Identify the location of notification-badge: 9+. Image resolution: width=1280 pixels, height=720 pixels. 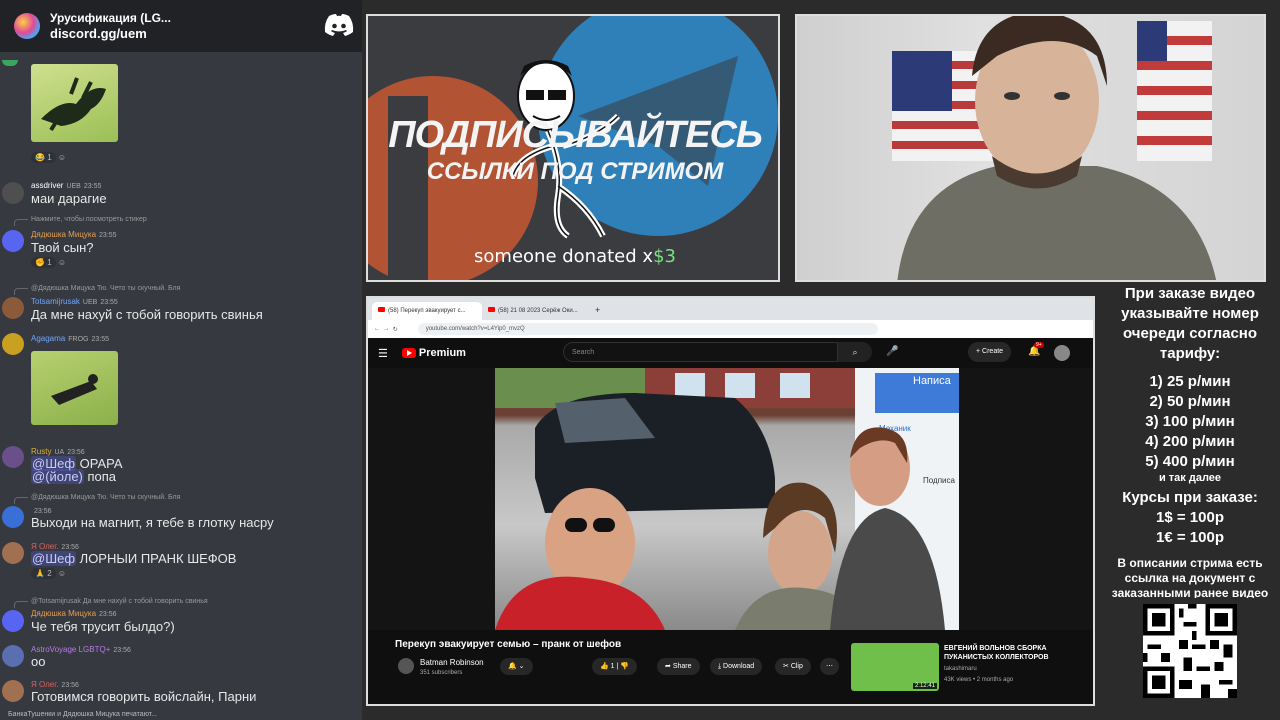
(1039, 345).